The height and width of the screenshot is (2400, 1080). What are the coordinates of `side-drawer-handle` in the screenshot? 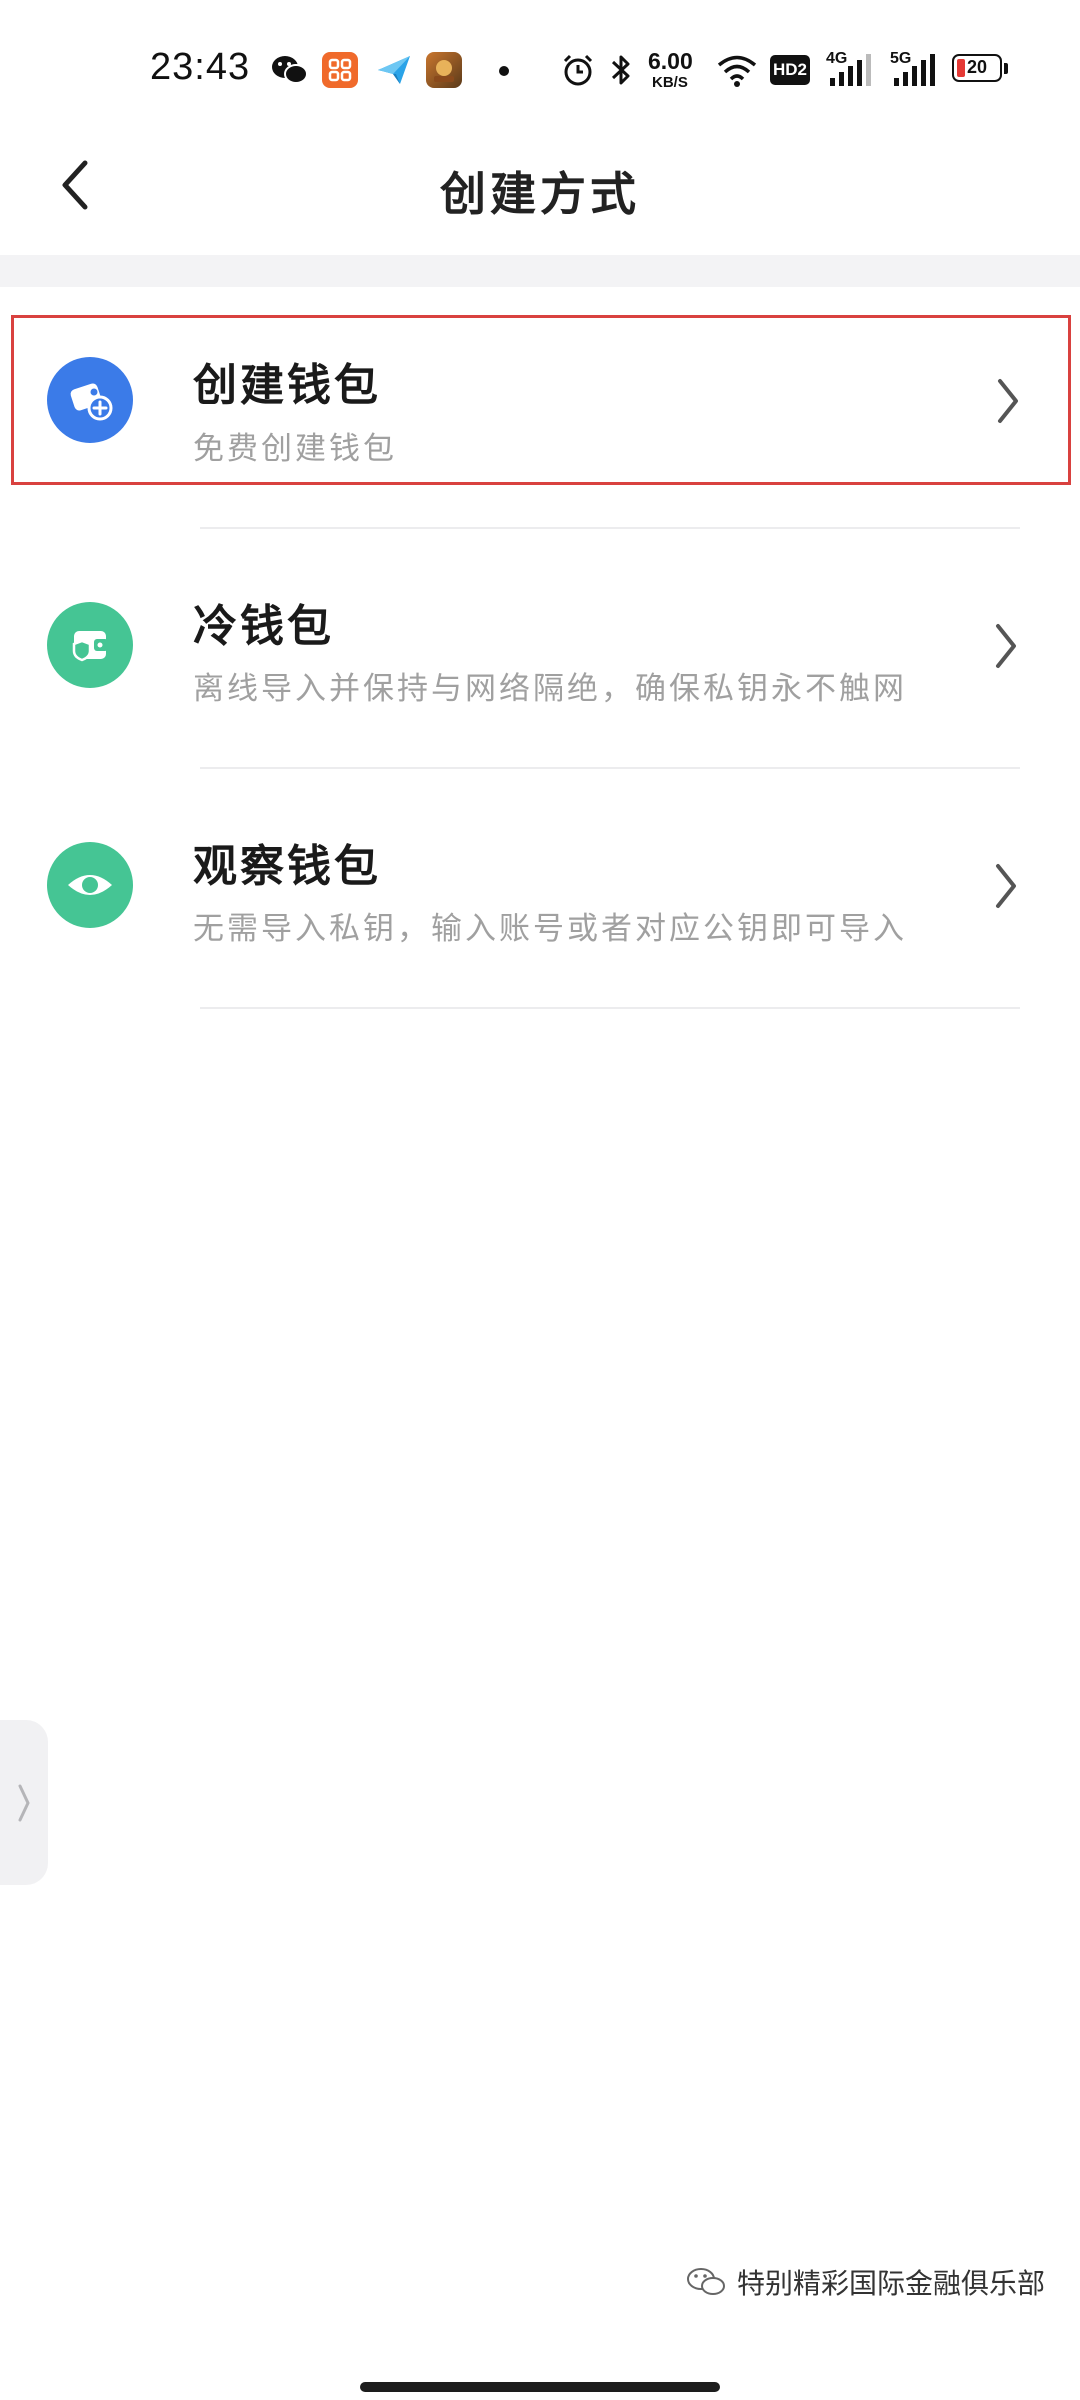 It's located at (24, 1802).